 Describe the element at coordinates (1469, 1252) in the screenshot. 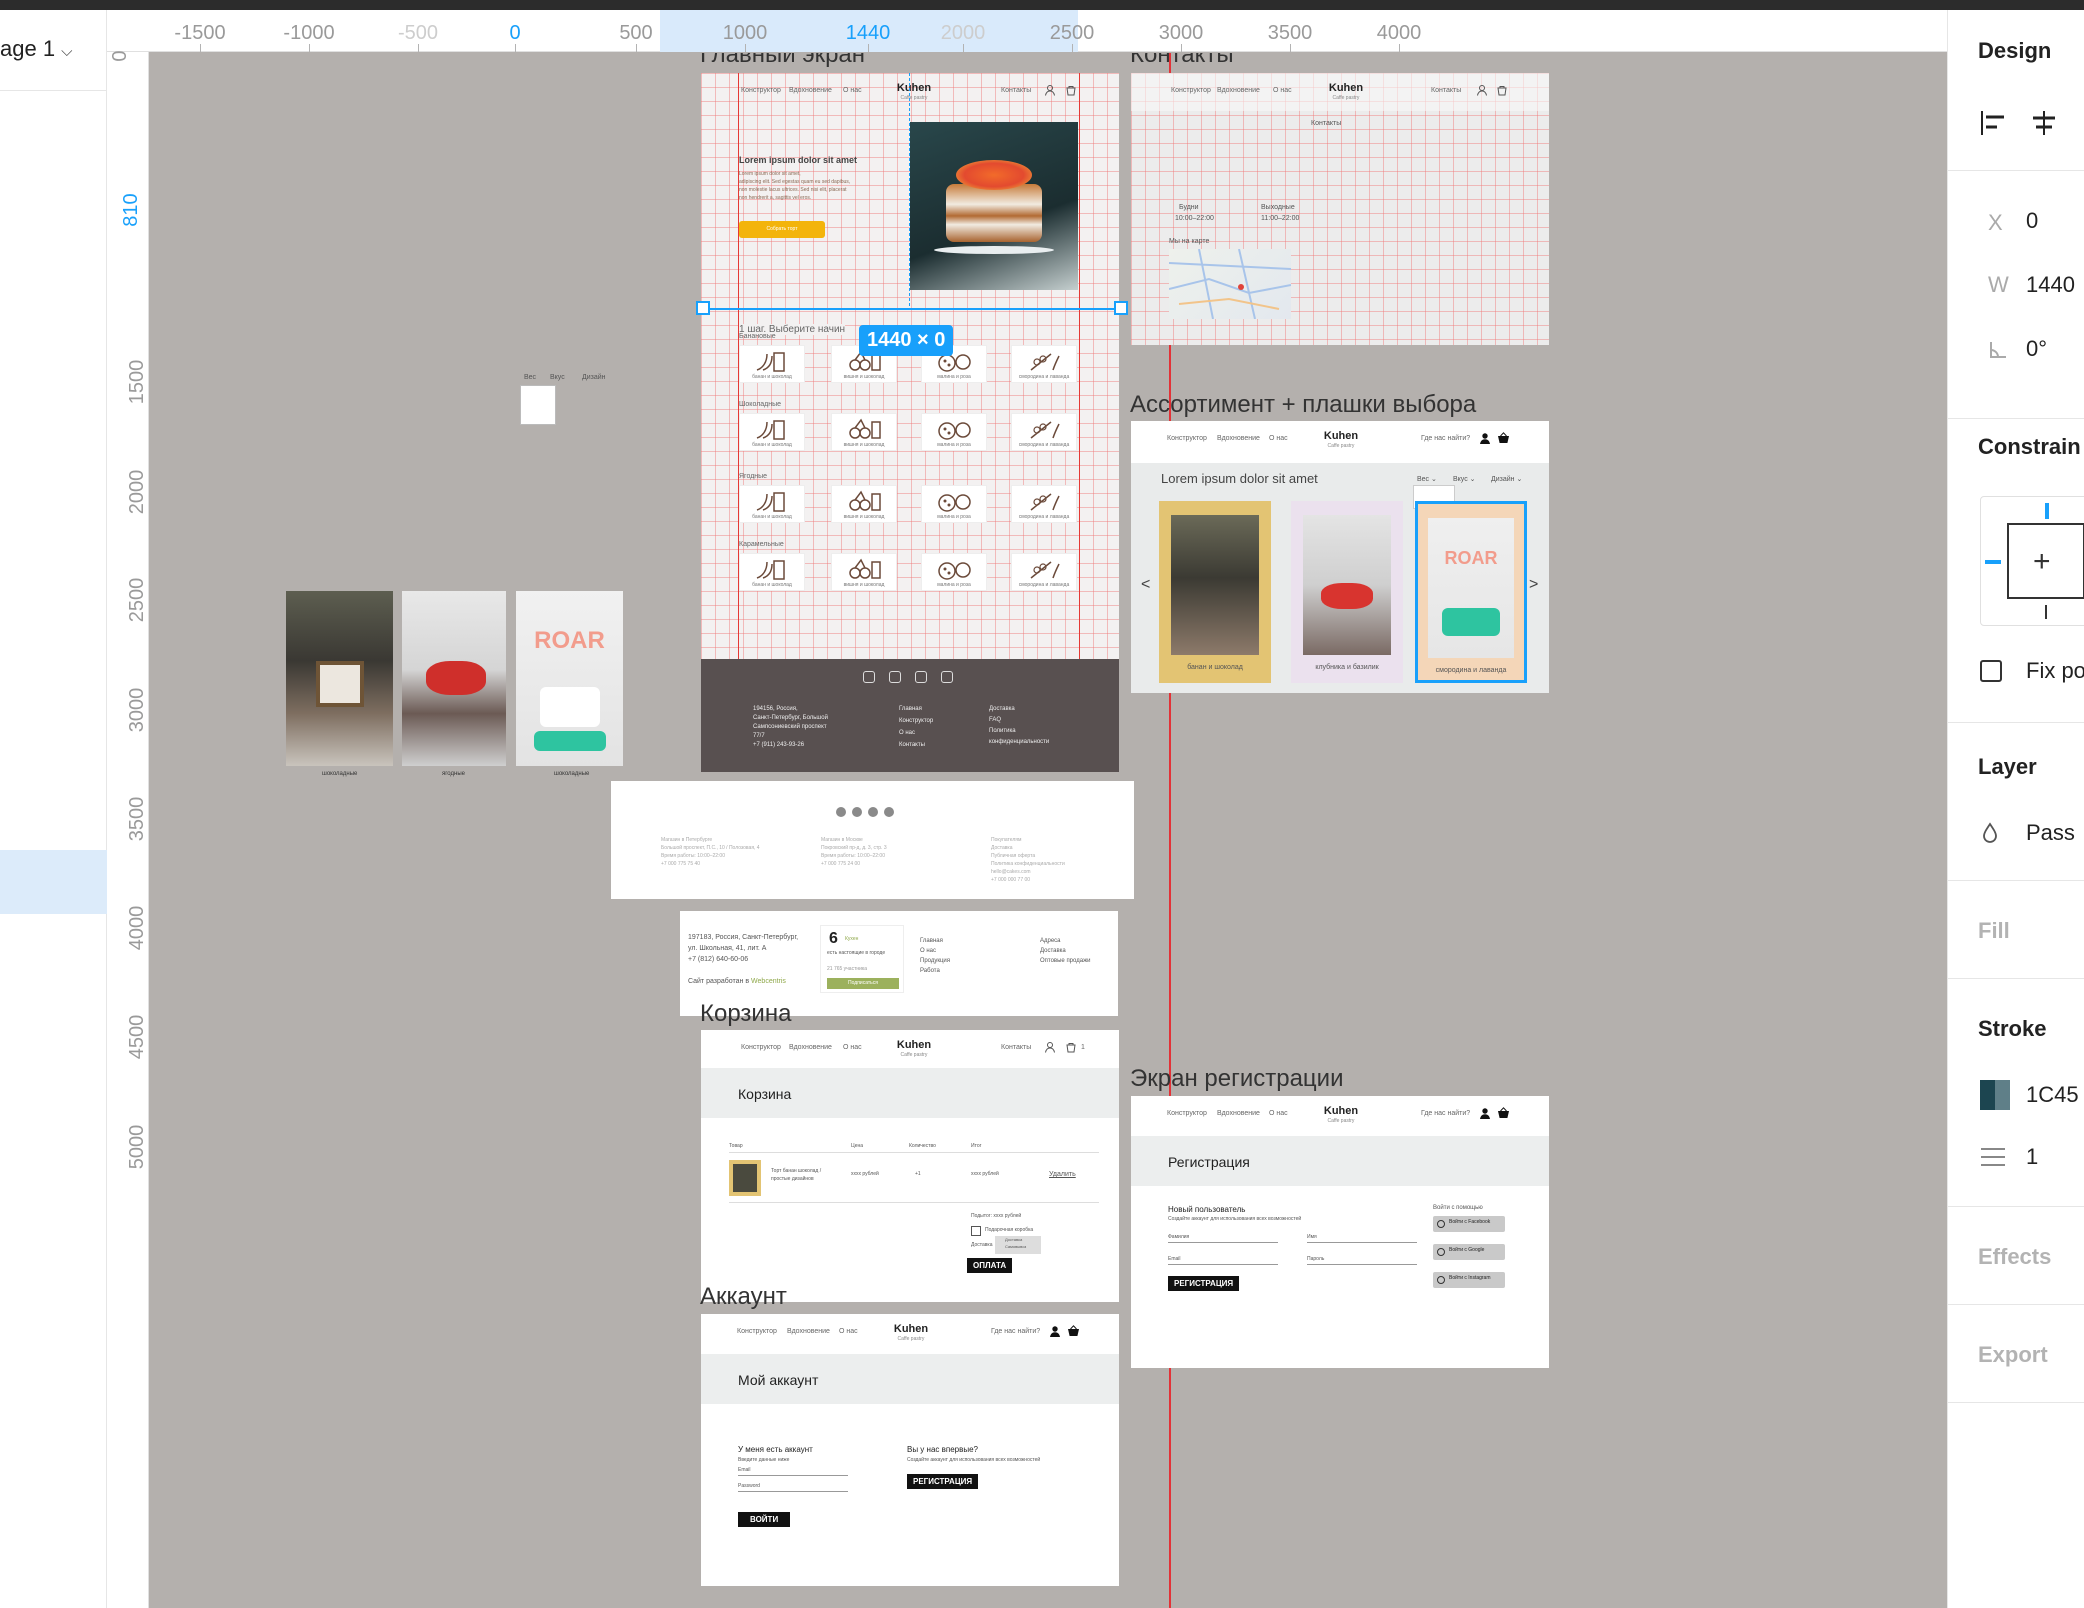

I see `google-login-button: Войти с Google` at that location.